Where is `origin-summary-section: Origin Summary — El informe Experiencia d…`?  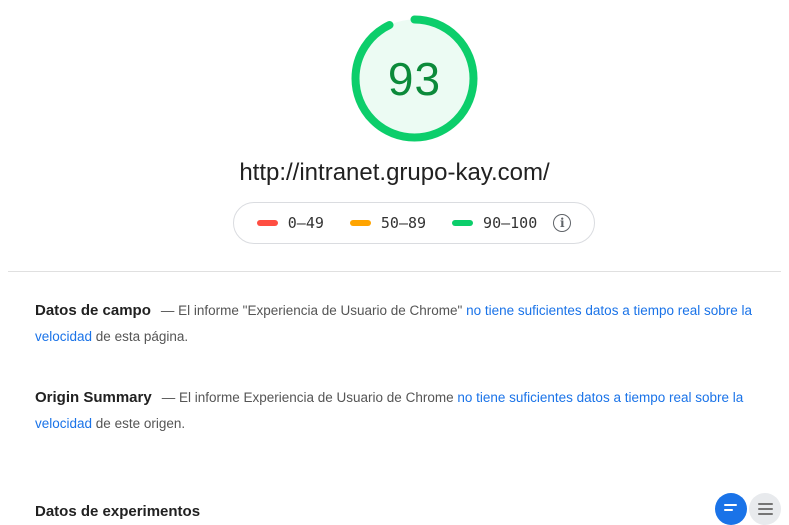 origin-summary-section: Origin Summary — El informe Experiencia d… is located at coordinates (394, 411).